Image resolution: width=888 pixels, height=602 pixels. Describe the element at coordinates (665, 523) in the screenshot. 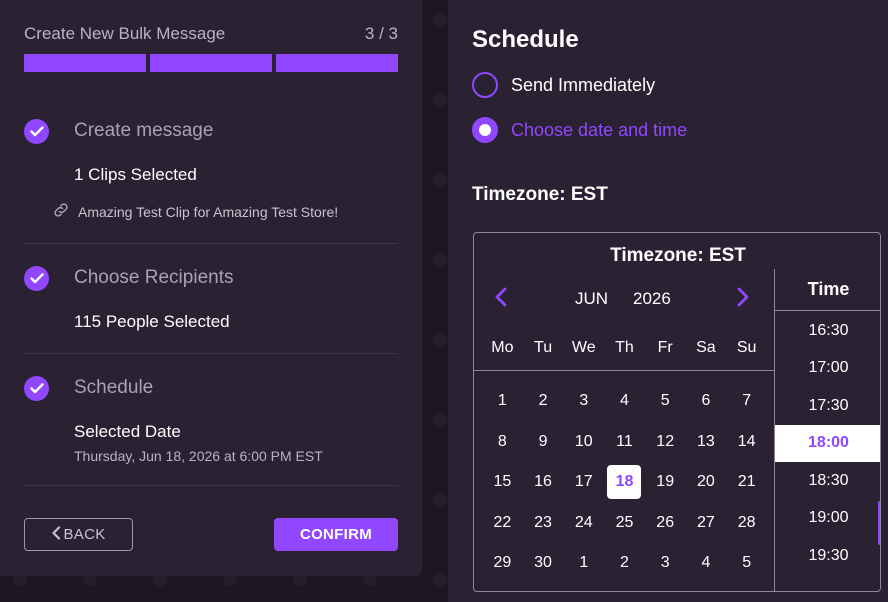

I see `calendar-day: 26` at that location.